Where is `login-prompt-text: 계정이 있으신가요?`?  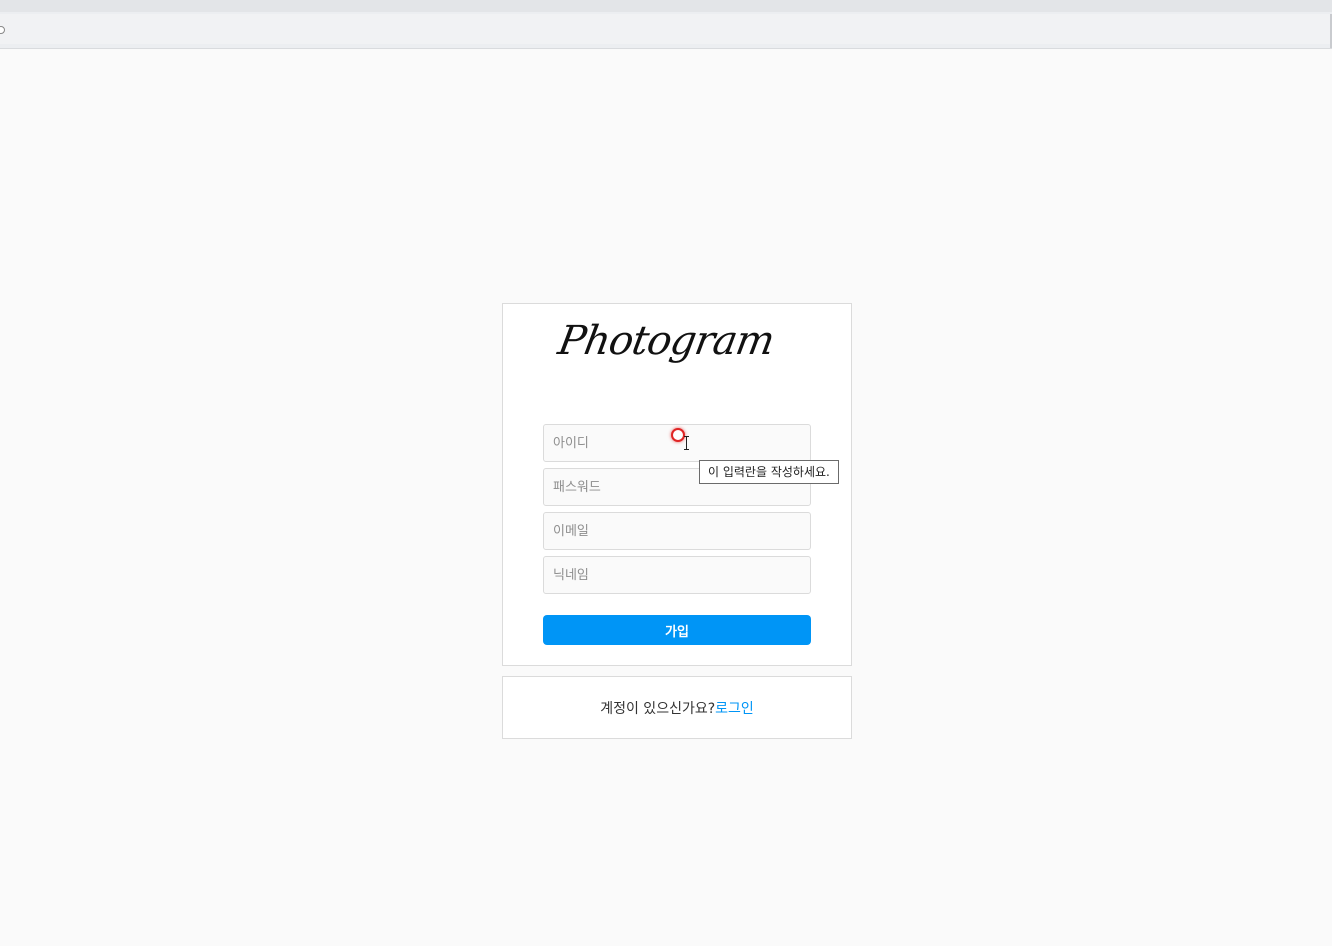
login-prompt-text: 계정이 있으신가요? is located at coordinates (658, 709).